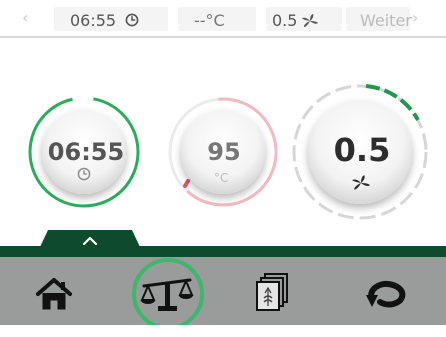 Image resolution: width=446 pixels, height=337 pixels. Describe the element at coordinates (186, 183) in the screenshot. I see `temperature-marker` at that location.